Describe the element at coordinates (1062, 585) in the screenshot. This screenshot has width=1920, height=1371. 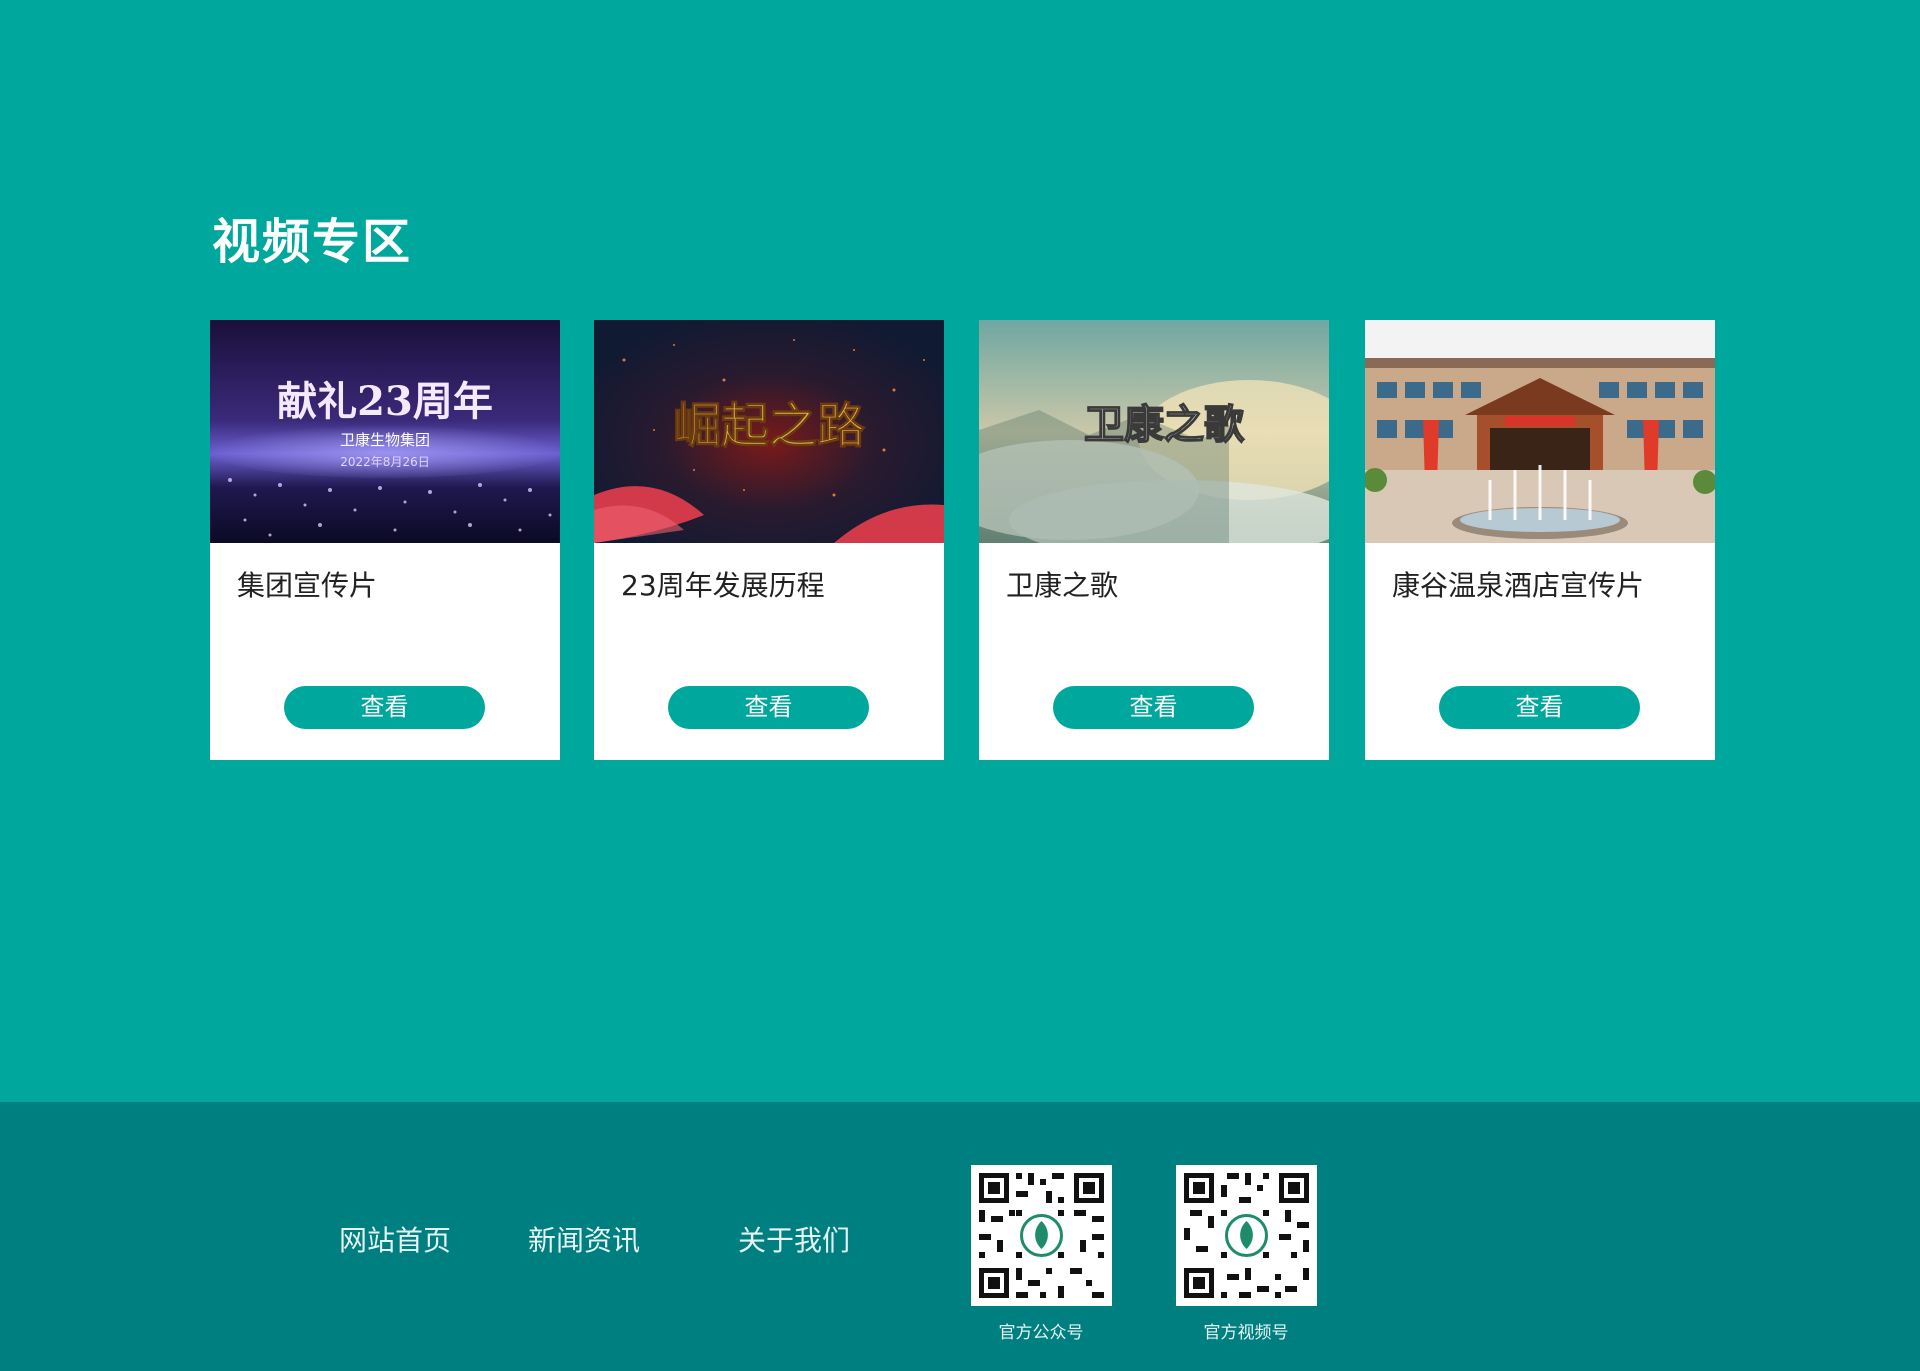
I see `card-title: 卫康之歌` at that location.